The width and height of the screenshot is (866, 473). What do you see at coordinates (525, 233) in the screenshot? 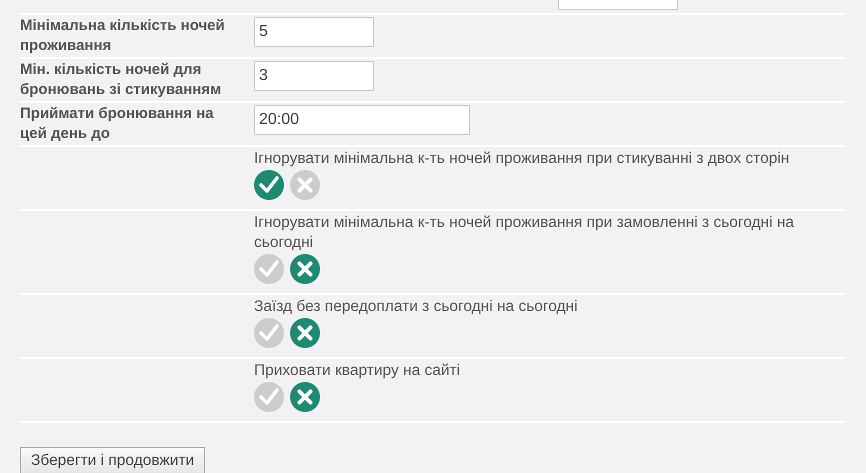
I see `option-label: Ігнорувати мінімальна к-ть ночей проживання при замовленні з сьогодні на сьогодні` at bounding box center [525, 233].